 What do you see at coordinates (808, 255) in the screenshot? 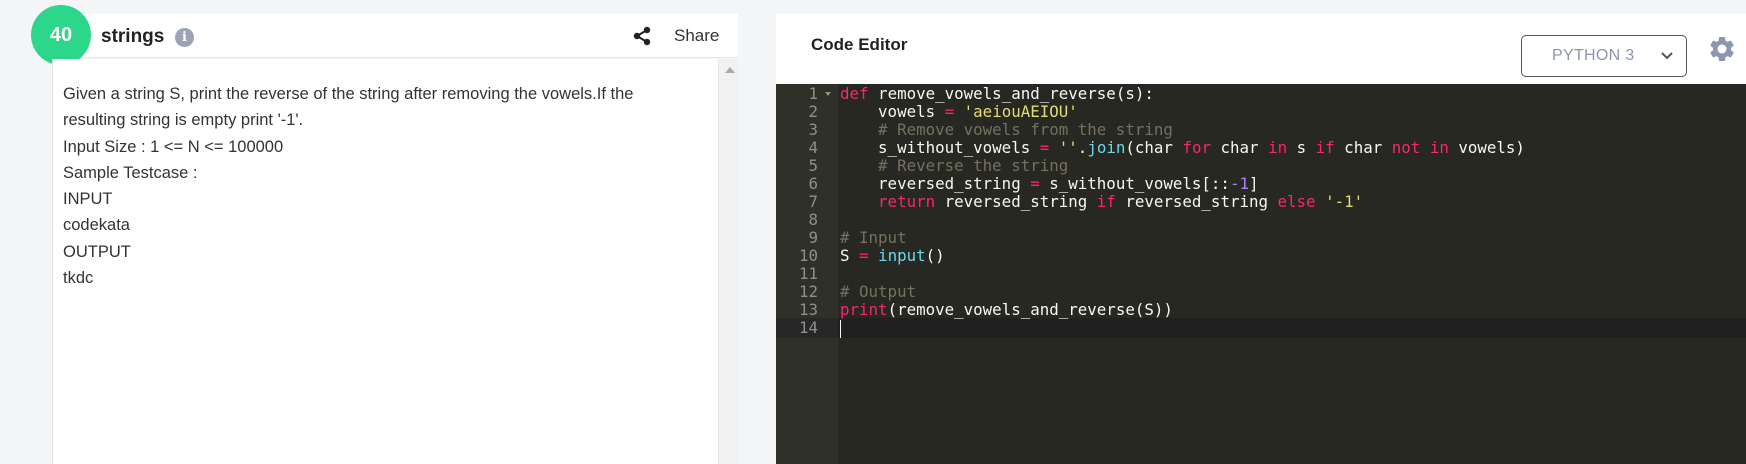
I see `line-number: 10` at bounding box center [808, 255].